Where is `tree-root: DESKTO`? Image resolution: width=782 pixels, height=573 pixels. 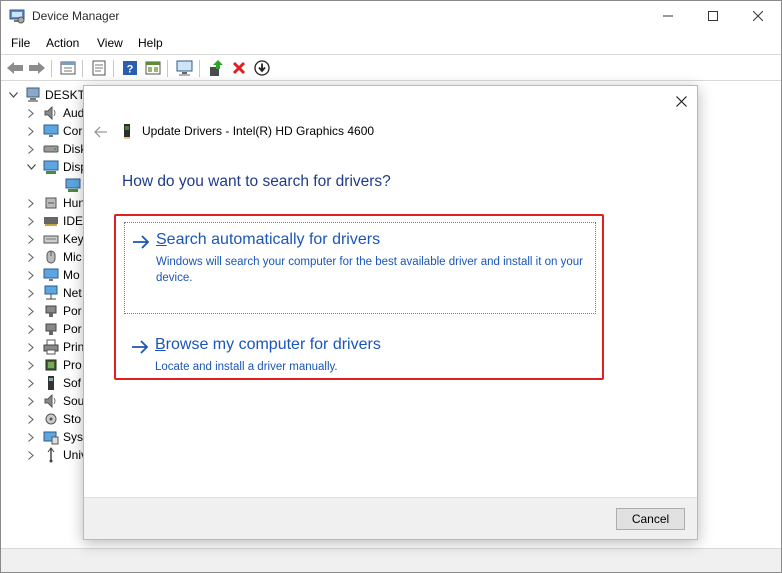 tree-root: DESKTO is located at coordinates (50, 95).